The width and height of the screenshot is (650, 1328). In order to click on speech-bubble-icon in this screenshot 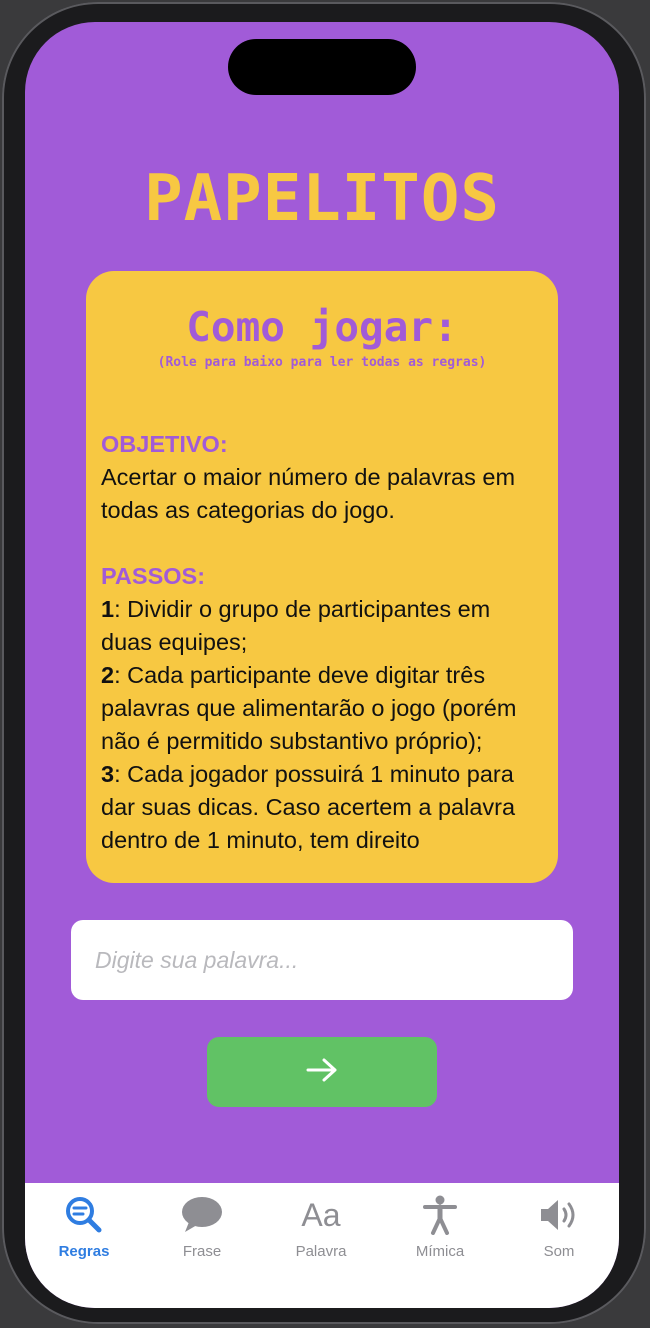, I will do `click(202, 1215)`.